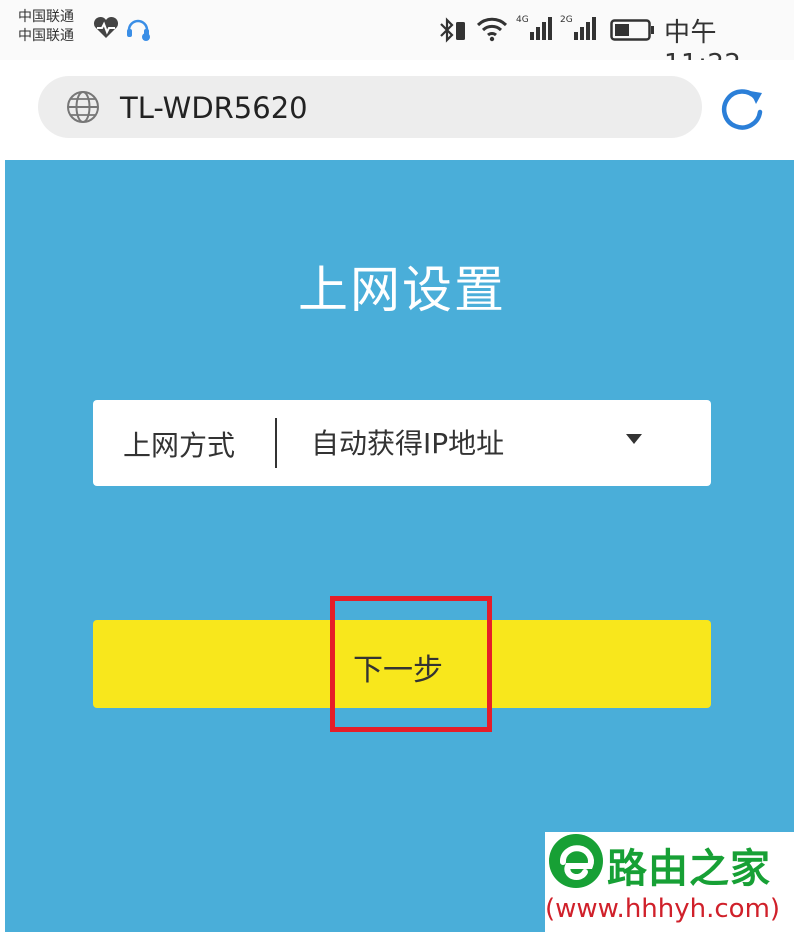 This screenshot has height=932, width=794. Describe the element at coordinates (663, 909) in the screenshot. I see `watermark-url: (www.hhhyh.com)` at that location.